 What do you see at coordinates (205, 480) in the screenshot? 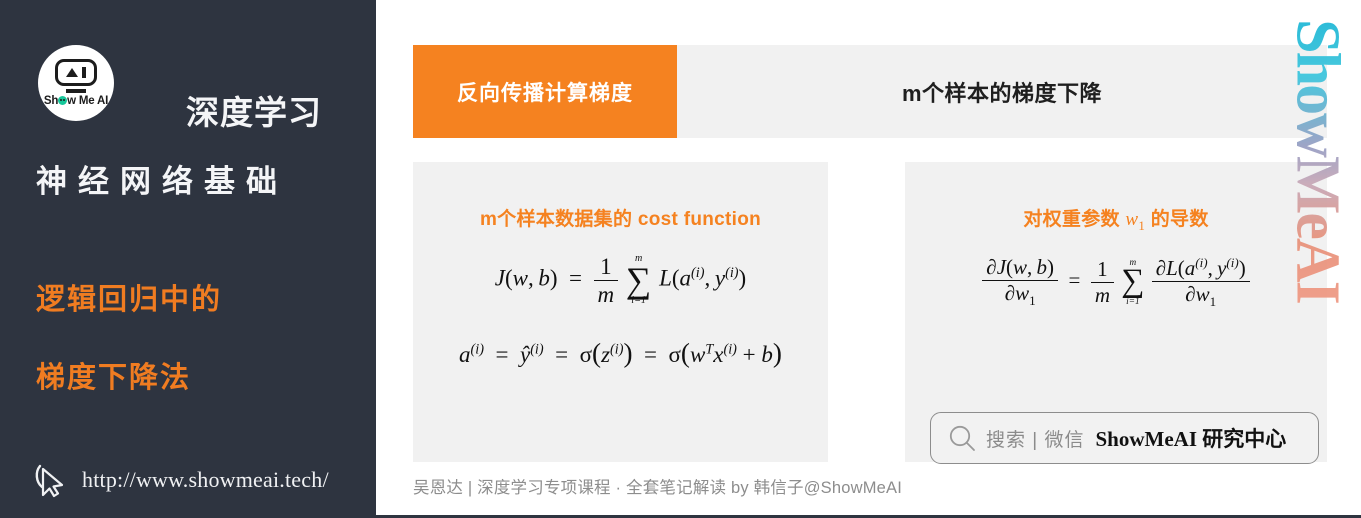
I see `site-url-text: http://www.showmeai.tech/` at bounding box center [205, 480].